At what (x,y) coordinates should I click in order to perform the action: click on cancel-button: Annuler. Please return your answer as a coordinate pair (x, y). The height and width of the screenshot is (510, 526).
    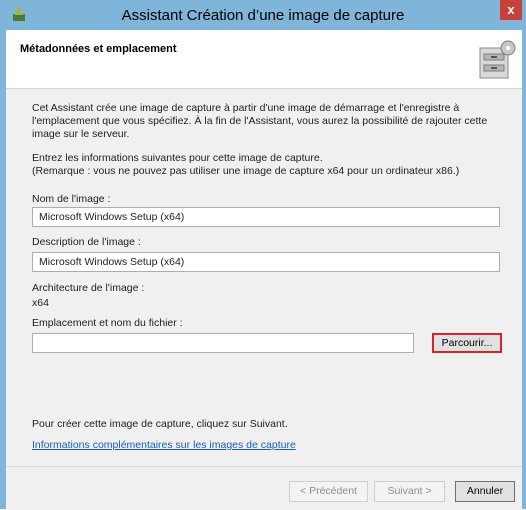
    Looking at the image, I should click on (485, 491).